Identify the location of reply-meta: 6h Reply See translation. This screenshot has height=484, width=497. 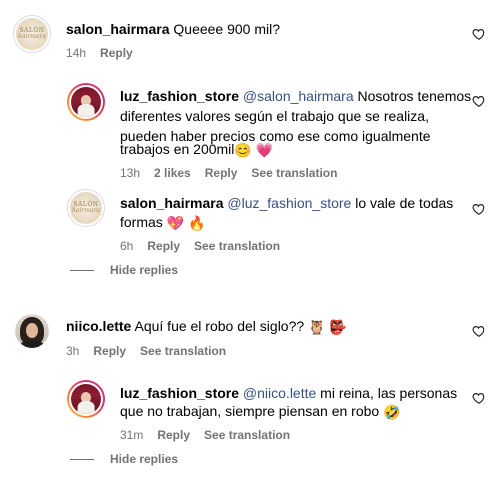
(200, 246).